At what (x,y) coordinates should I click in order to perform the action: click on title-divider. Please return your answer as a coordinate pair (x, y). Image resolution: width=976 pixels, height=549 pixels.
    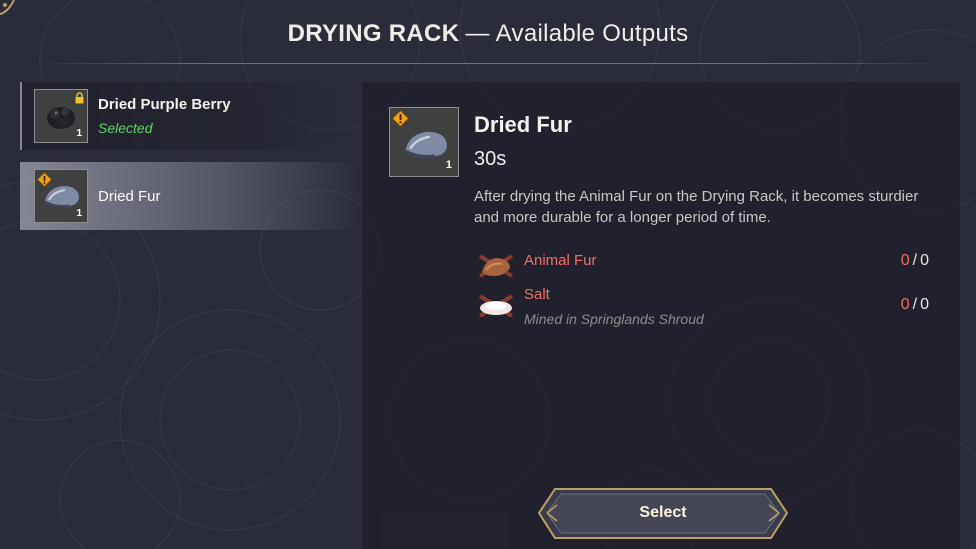
    Looking at the image, I should click on (488, 63).